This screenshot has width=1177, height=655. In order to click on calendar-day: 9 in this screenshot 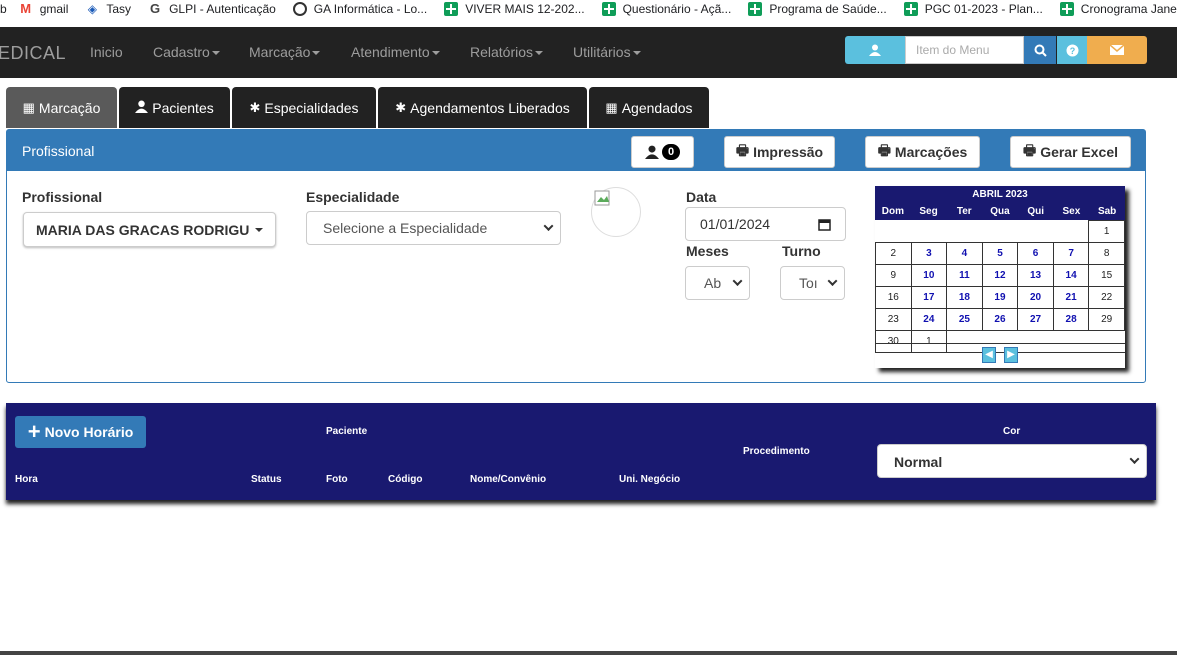, I will do `click(893, 275)`.